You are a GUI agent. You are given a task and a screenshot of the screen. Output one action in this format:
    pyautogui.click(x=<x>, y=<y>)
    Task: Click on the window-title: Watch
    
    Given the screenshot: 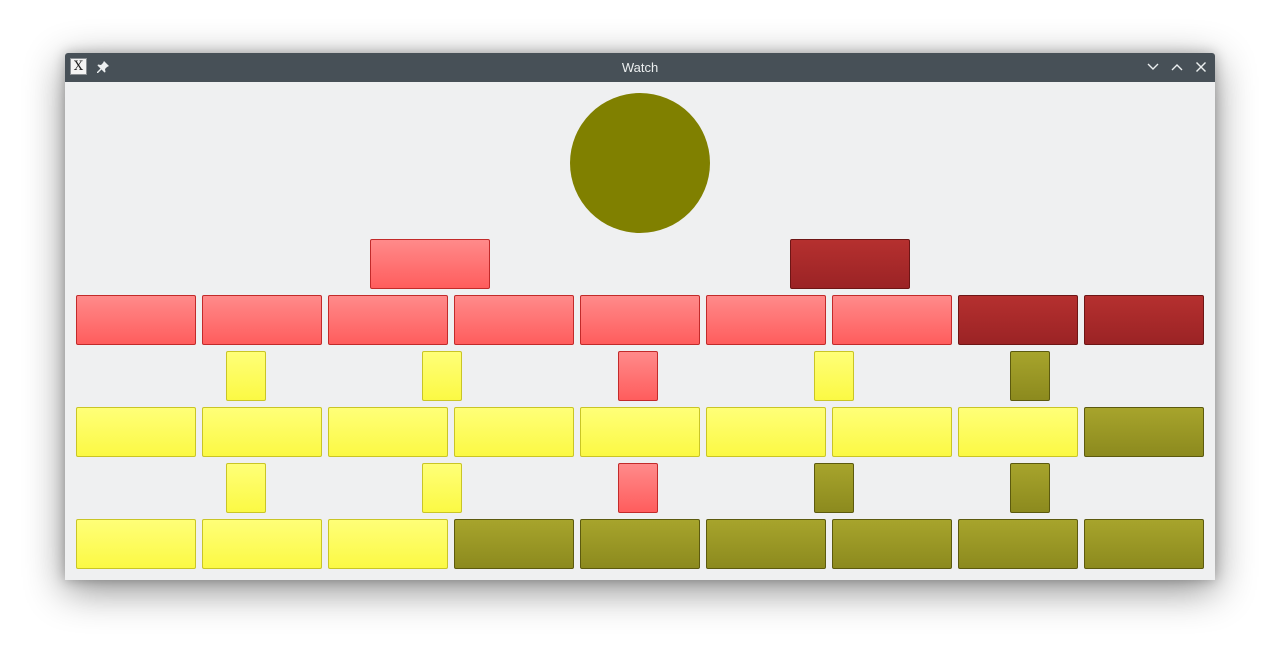 What is the action you would take?
    pyautogui.click(x=640, y=67)
    